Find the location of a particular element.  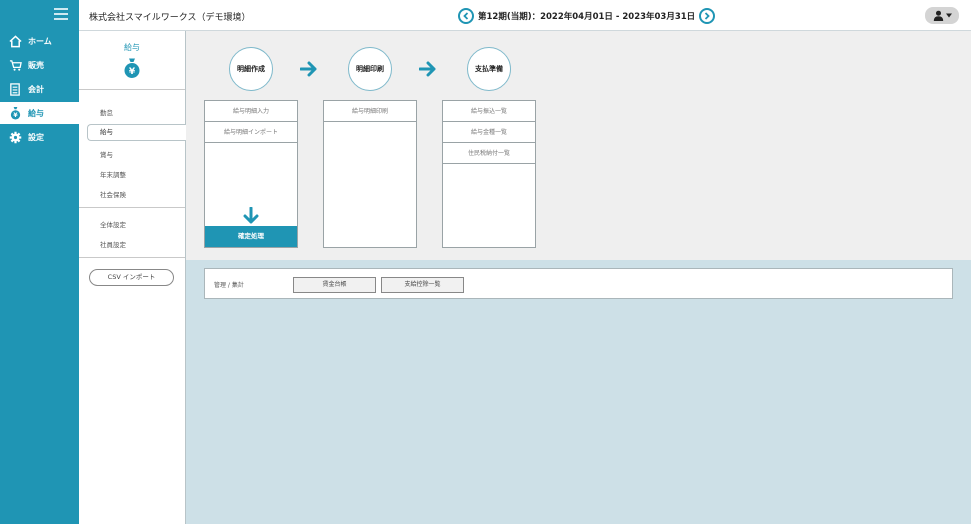

hamburger-menu-icon is located at coordinates (61, 14).